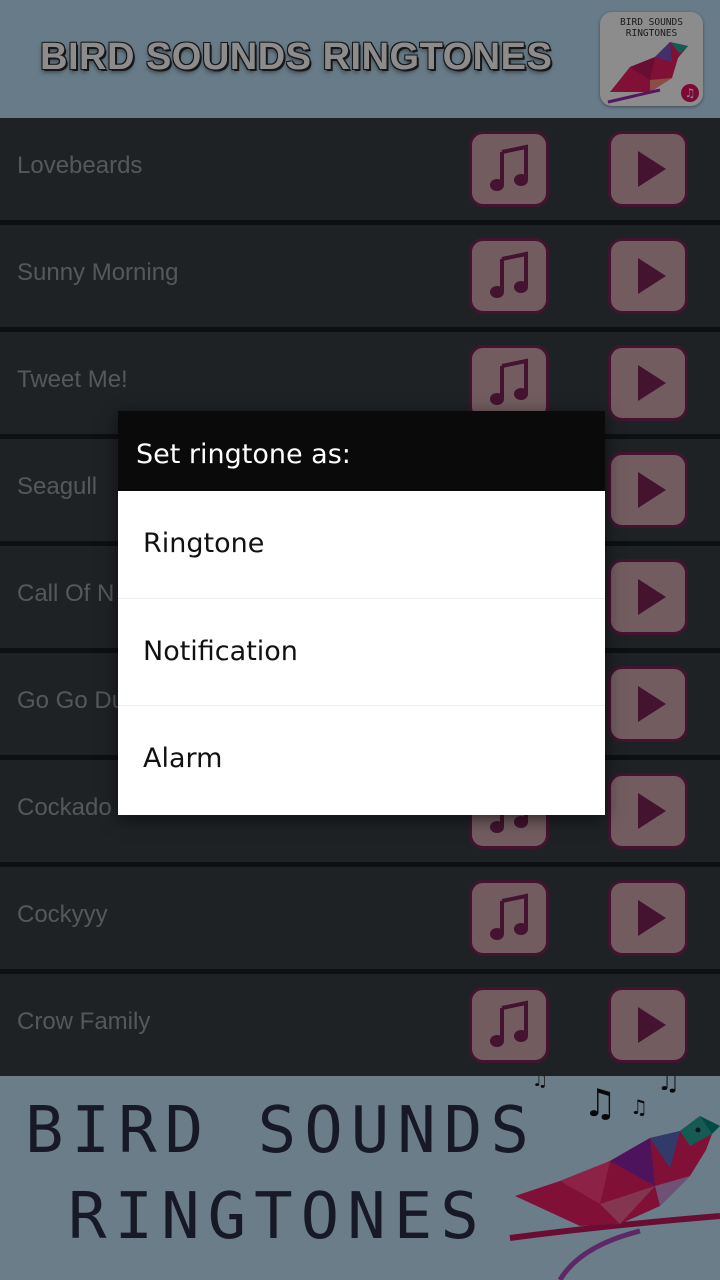  What do you see at coordinates (220, 651) in the screenshot?
I see `option-label: Notification` at bounding box center [220, 651].